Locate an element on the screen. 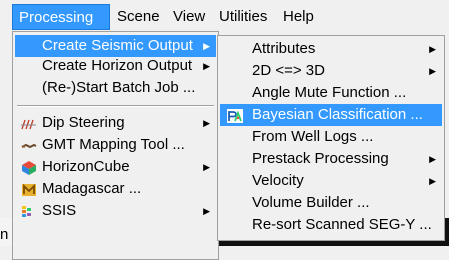 Image resolution: width=449 pixels, height=260 pixels. menu-item-prestack-processing: Prestack Processing ▶ is located at coordinates (331, 159).